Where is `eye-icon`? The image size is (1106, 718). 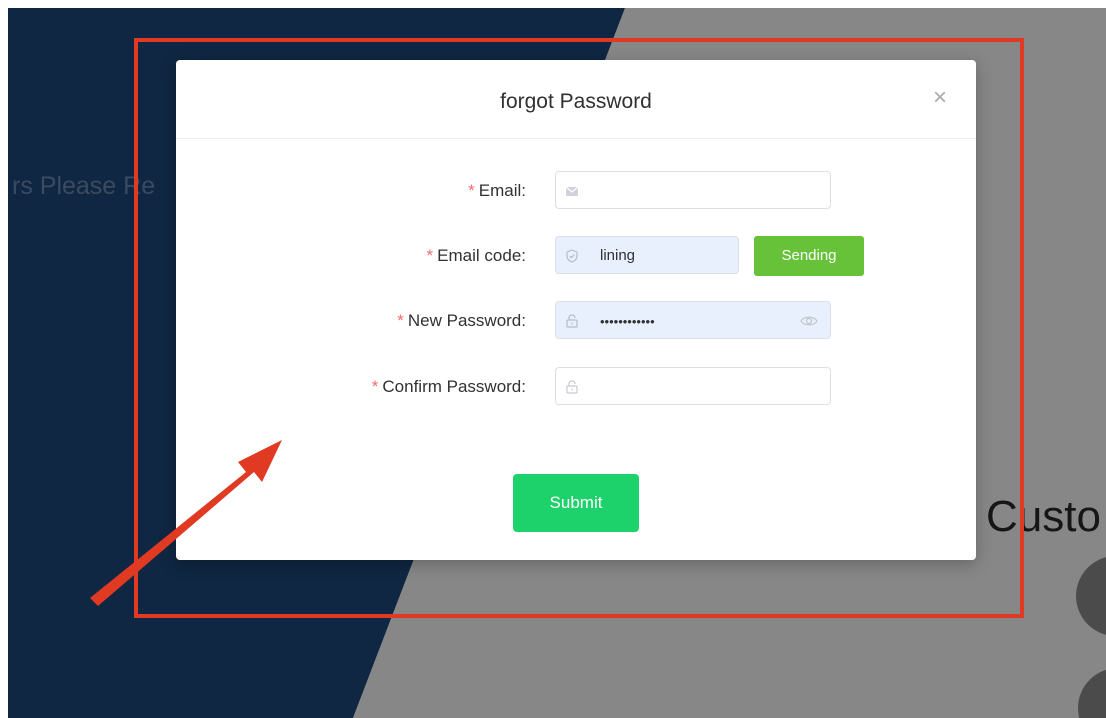
eye-icon is located at coordinates (809, 321).